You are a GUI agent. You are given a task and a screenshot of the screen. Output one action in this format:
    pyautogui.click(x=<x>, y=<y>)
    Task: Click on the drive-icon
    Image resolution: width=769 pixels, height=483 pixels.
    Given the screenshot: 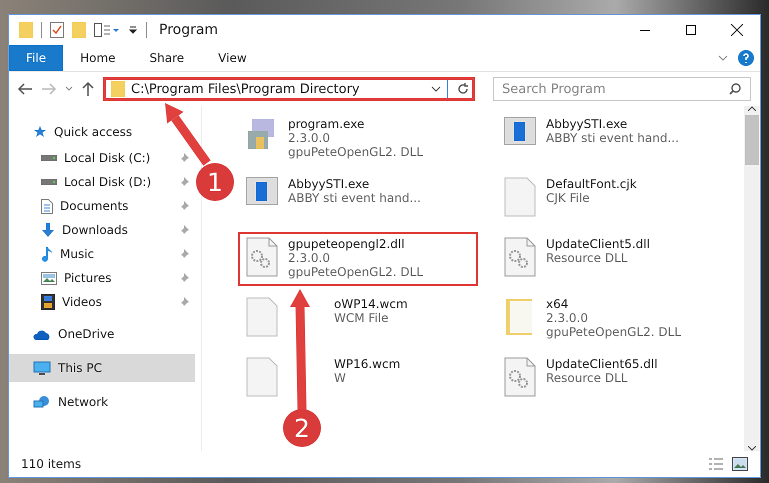 What is the action you would take?
    pyautogui.click(x=49, y=158)
    